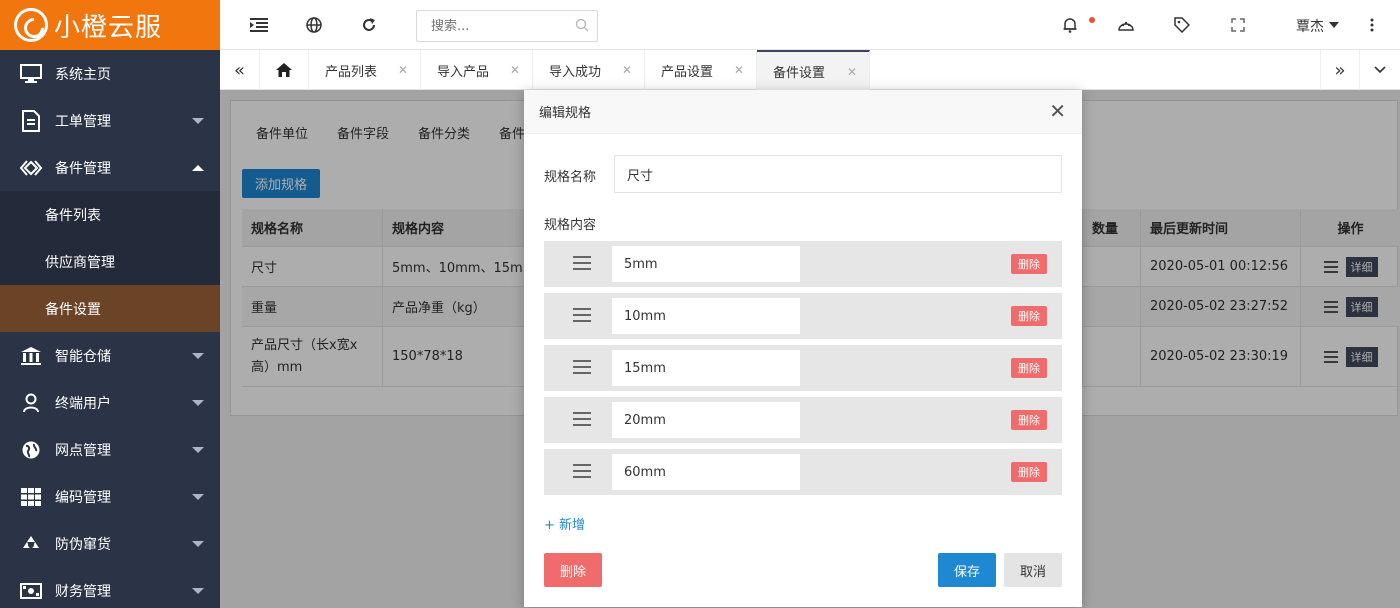 The height and width of the screenshot is (608, 1400). I want to click on diamond-icon, so click(31, 168).